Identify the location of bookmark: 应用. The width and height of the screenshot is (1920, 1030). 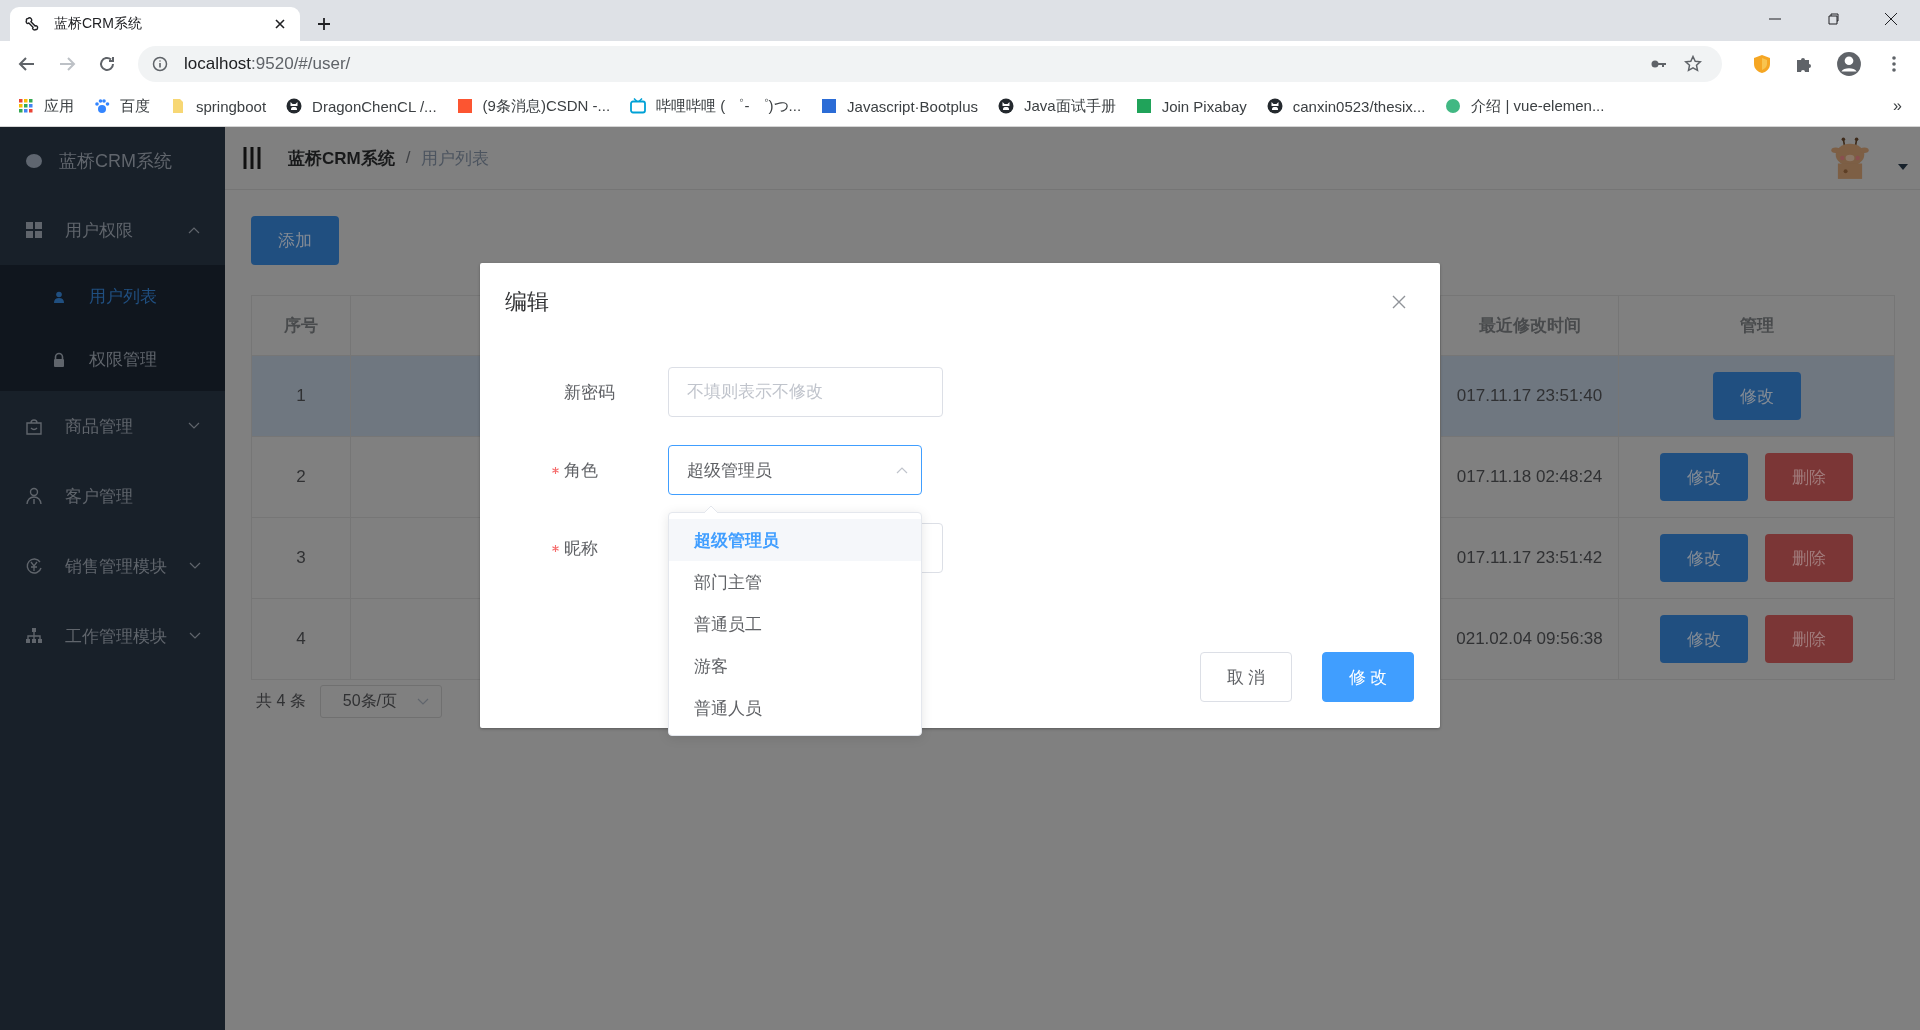
(46, 106).